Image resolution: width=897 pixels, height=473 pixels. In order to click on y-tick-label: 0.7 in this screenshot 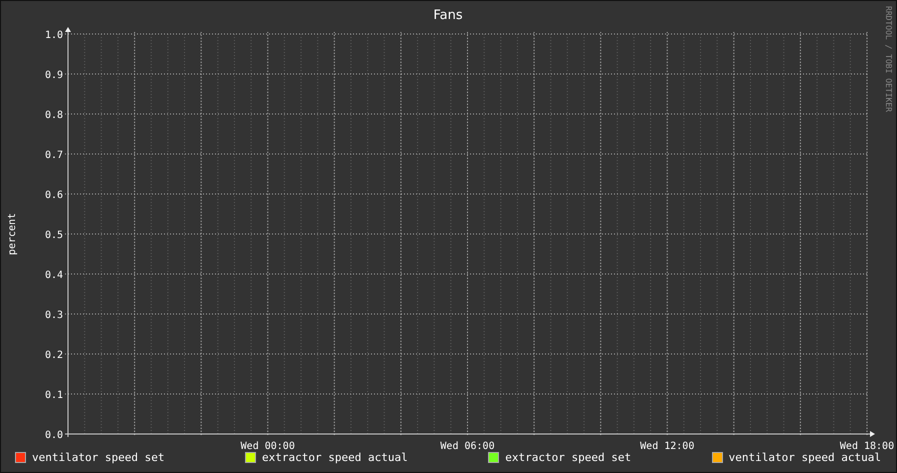, I will do `click(53, 155)`.